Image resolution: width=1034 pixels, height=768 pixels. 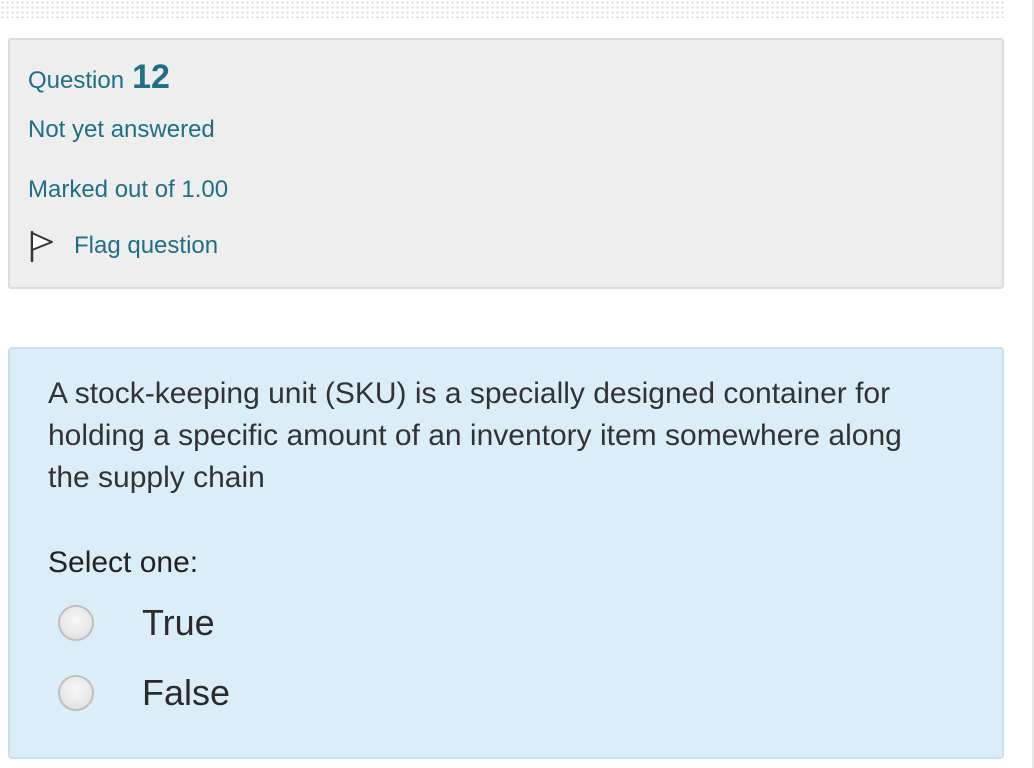 I want to click on answer-option-true: True, so click(x=136, y=623).